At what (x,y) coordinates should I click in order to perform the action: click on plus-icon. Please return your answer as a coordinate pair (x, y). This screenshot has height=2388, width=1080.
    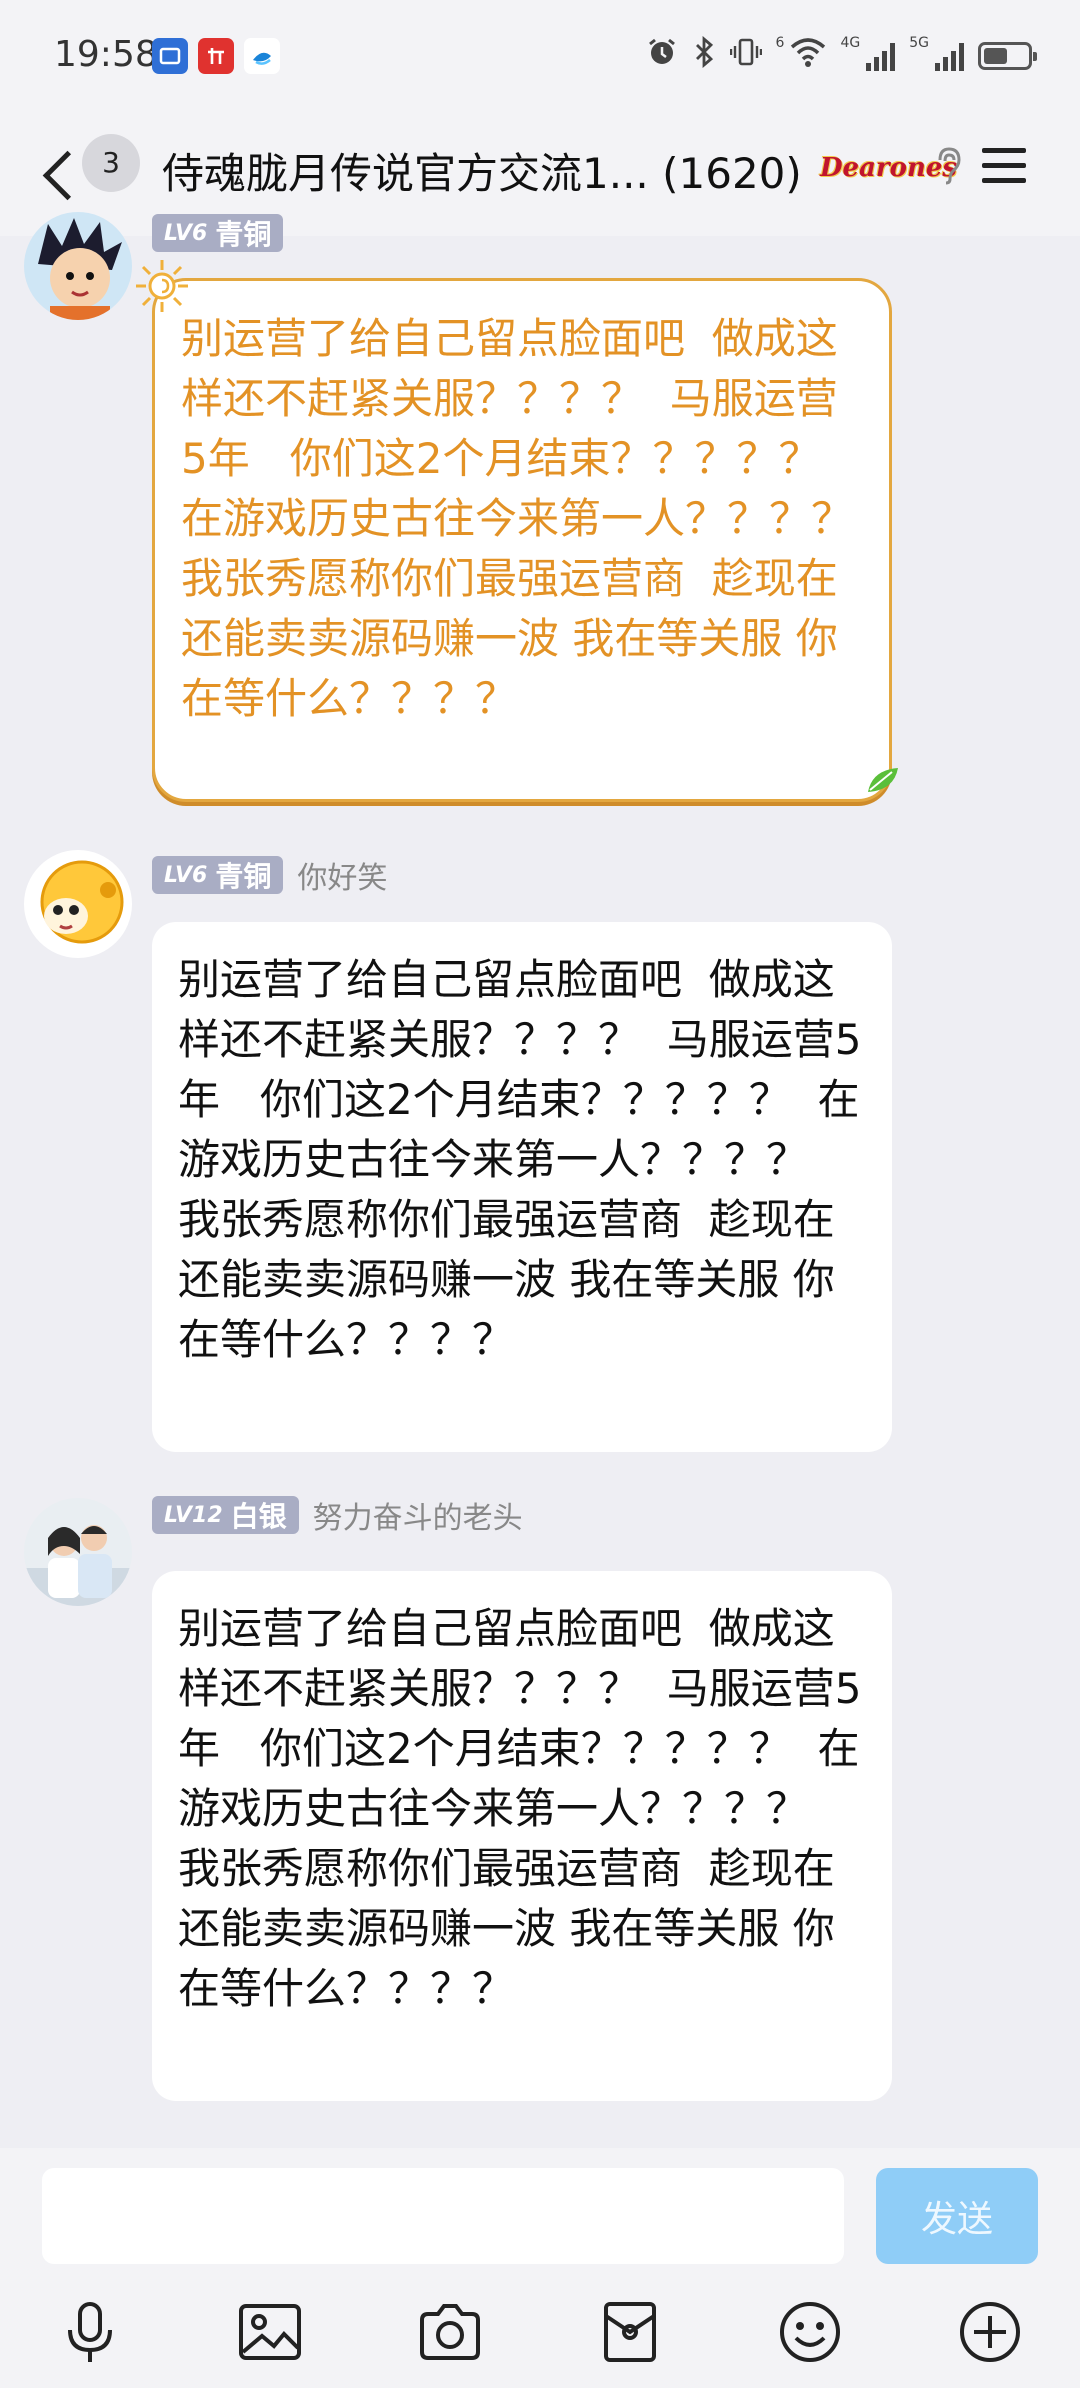
    Looking at the image, I should click on (990, 2332).